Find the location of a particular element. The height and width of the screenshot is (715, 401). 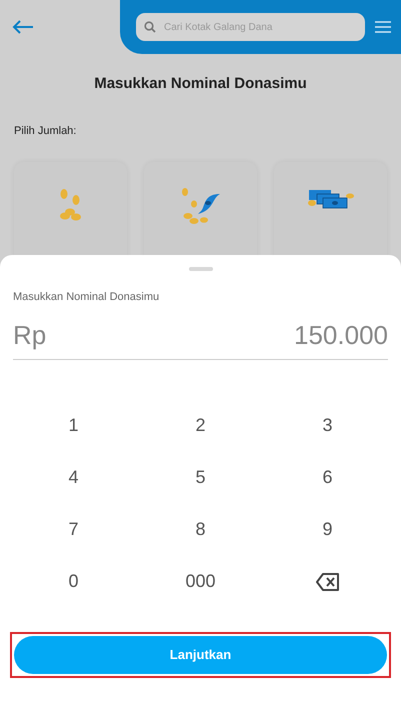

keypad-key: 2 is located at coordinates (200, 426).